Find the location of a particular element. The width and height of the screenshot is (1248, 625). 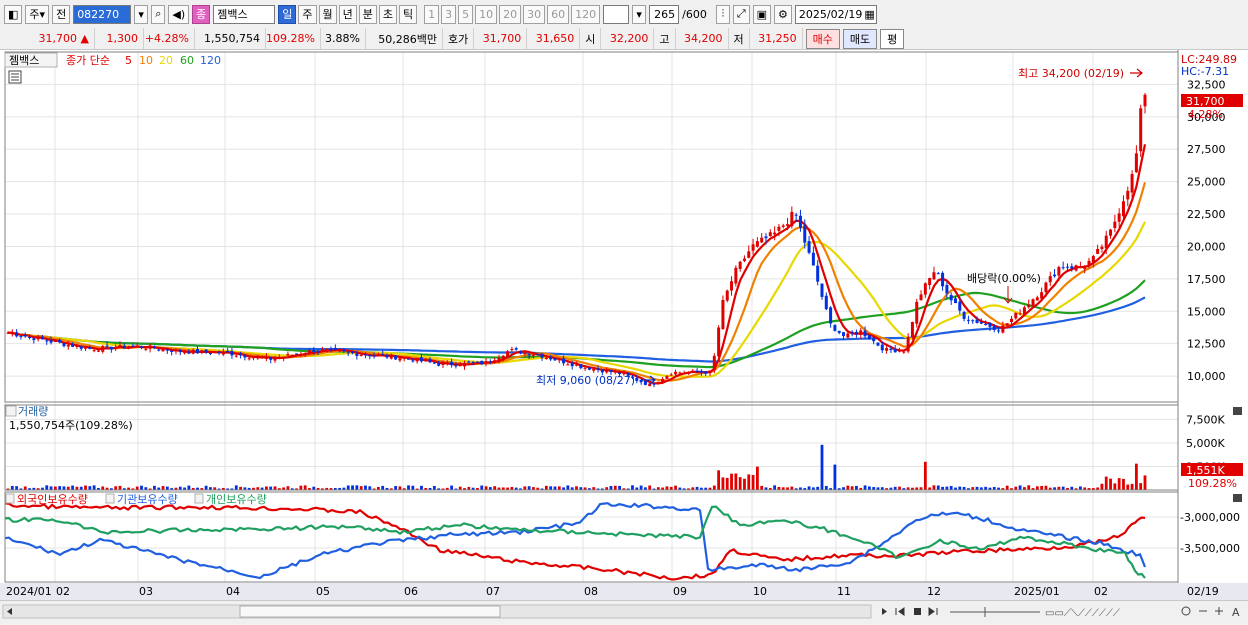

high-annotation: 최고 34,200 (02/19) is located at coordinates (1071, 73).